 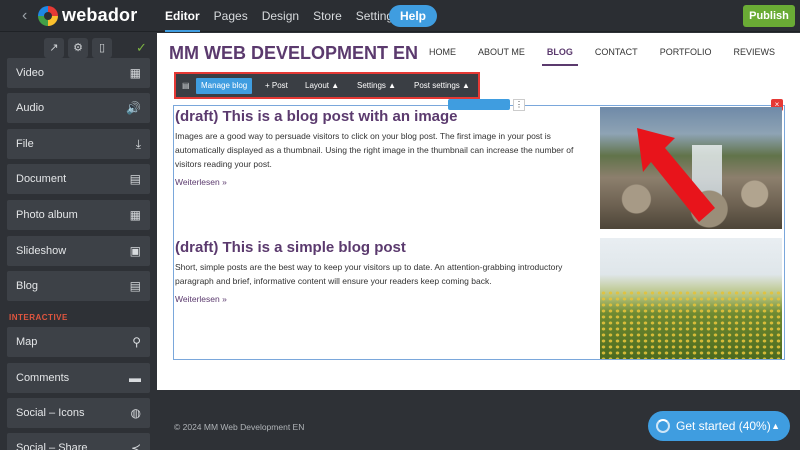 What do you see at coordinates (723, 426) in the screenshot?
I see `get-started-label: Get started (40%)` at bounding box center [723, 426].